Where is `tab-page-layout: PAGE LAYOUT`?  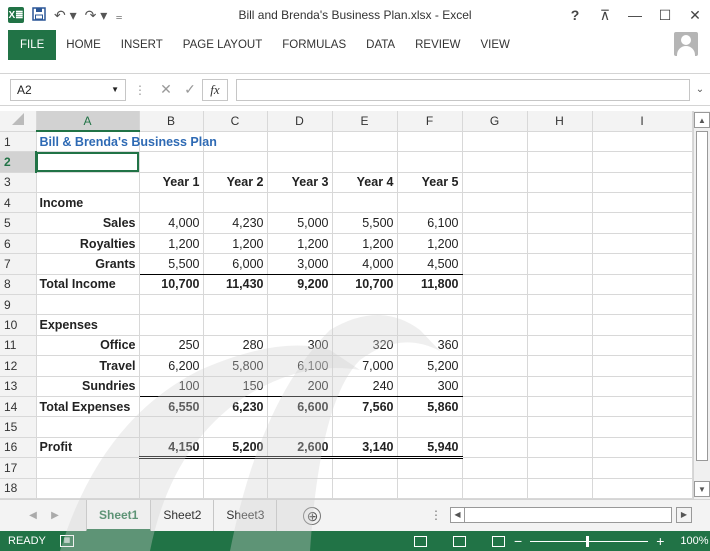
tab-page-layout: PAGE LAYOUT is located at coordinates (222, 45).